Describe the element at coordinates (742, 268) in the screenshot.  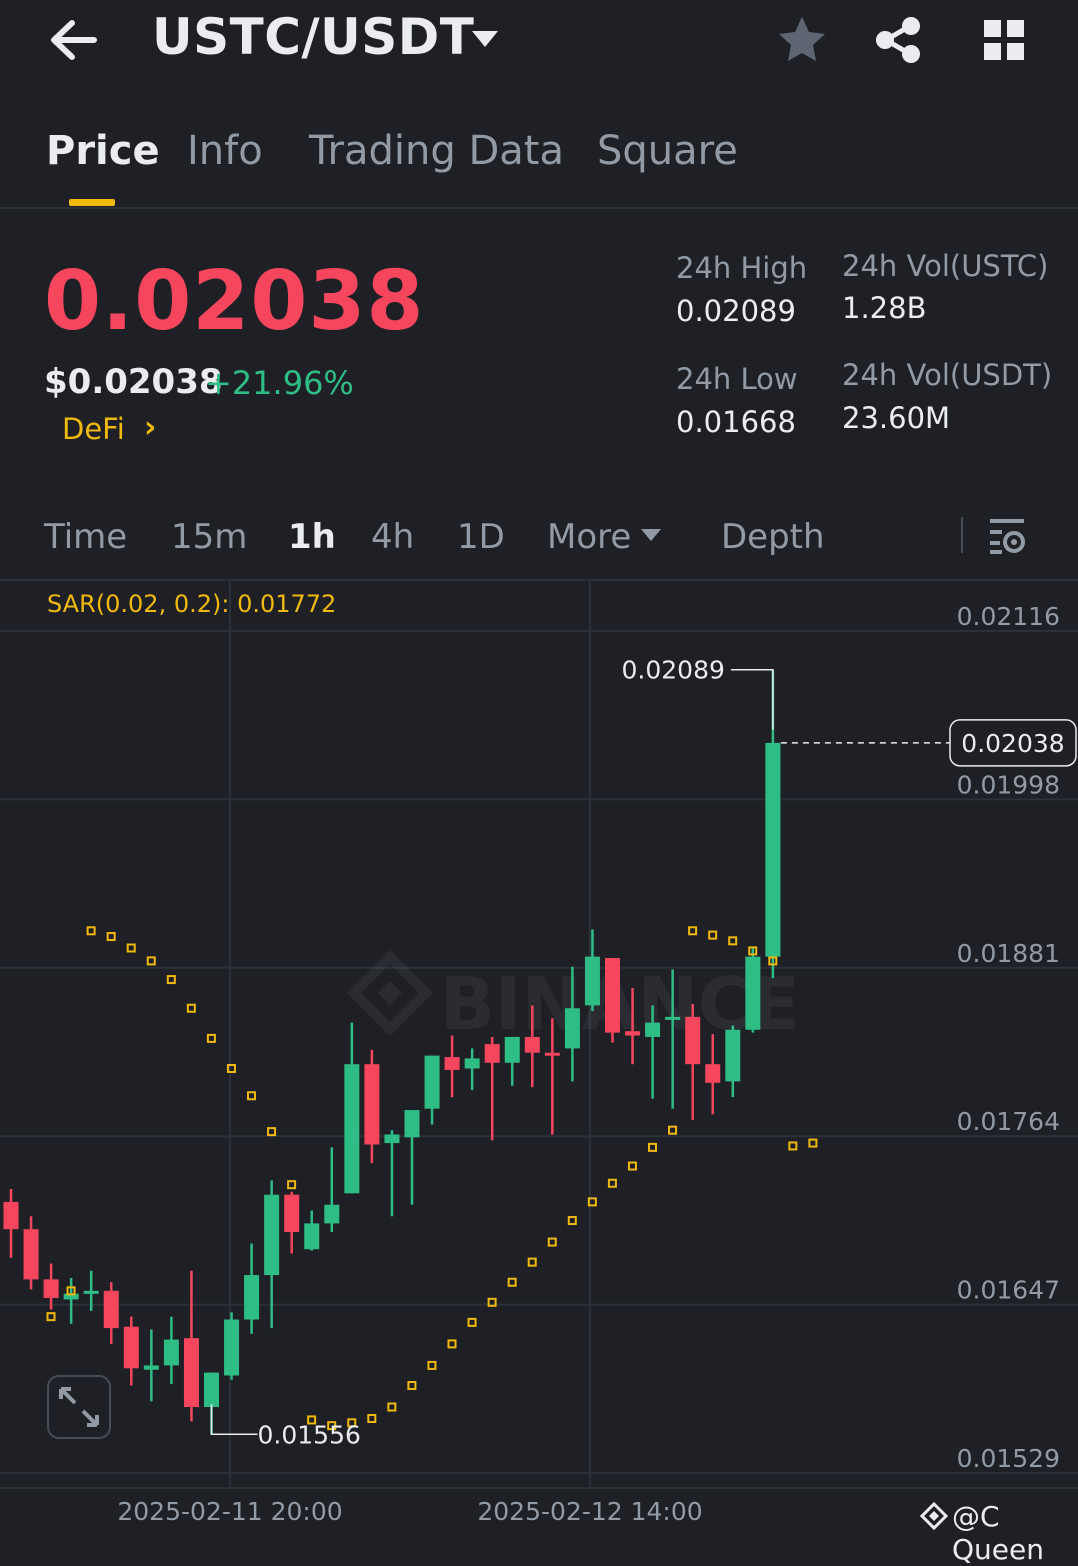
I see `high-label: 24h High` at that location.